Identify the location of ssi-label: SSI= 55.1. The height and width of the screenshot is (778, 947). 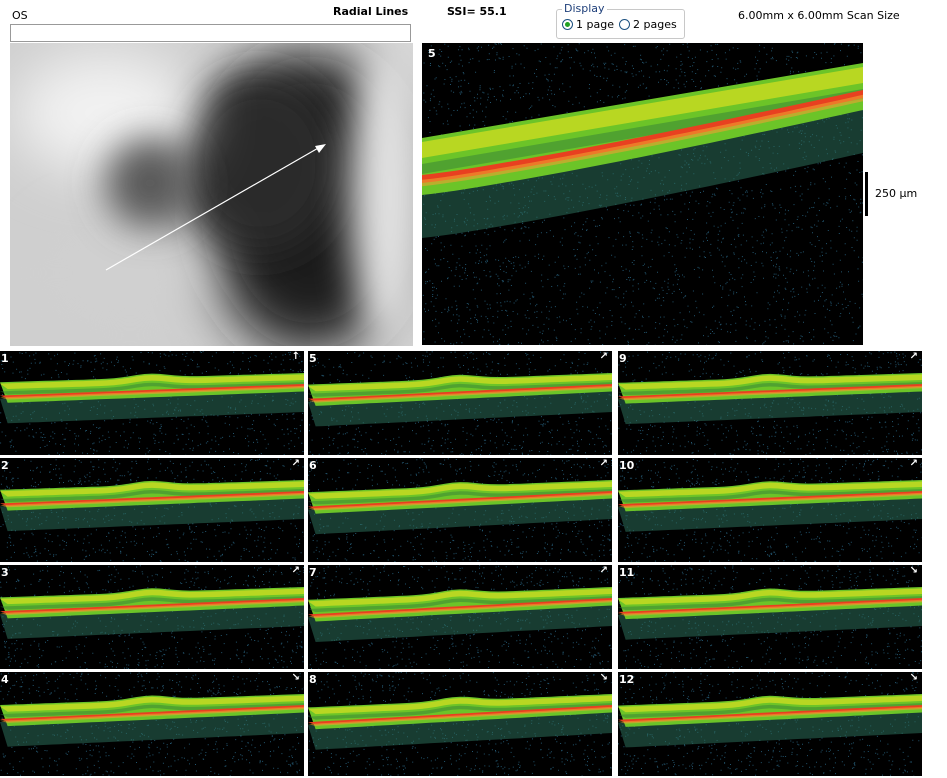
(477, 11).